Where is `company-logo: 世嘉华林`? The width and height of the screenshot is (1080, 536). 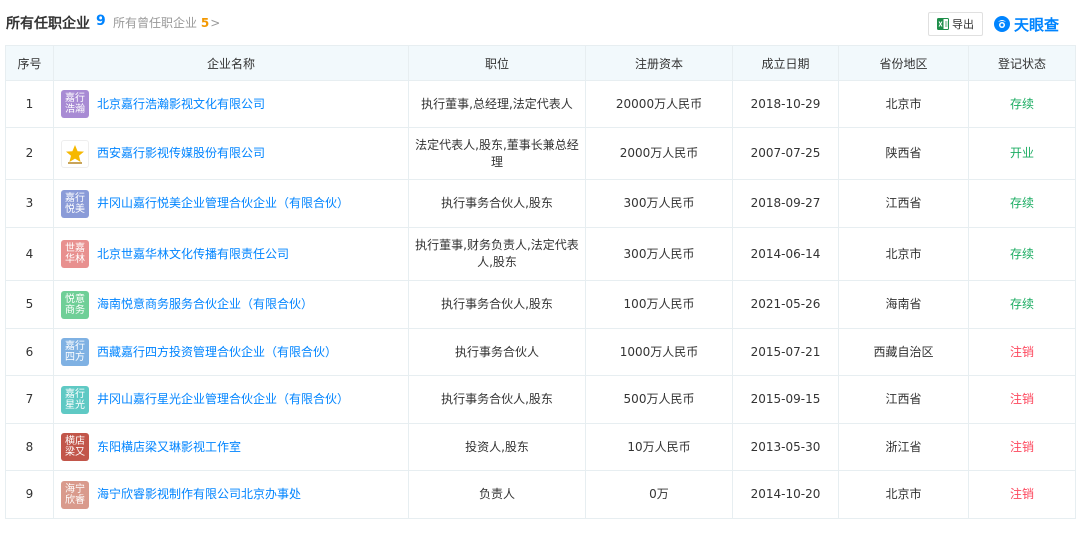 company-logo: 世嘉华林 is located at coordinates (75, 254).